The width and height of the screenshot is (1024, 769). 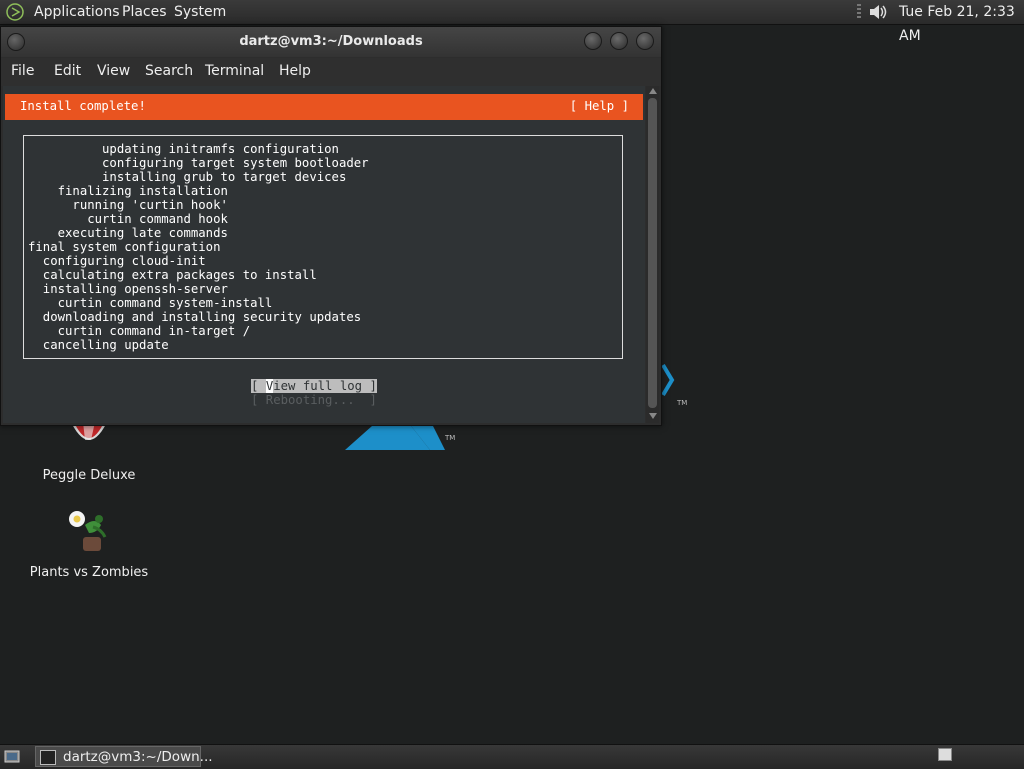 I want to click on places-menu: Places, so click(x=144, y=12).